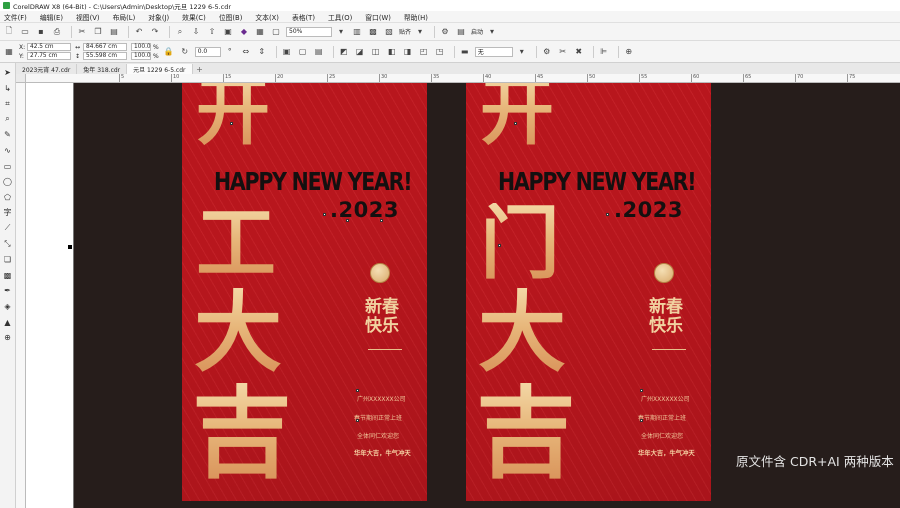  I want to click on save-icon: ▪, so click(41, 32).